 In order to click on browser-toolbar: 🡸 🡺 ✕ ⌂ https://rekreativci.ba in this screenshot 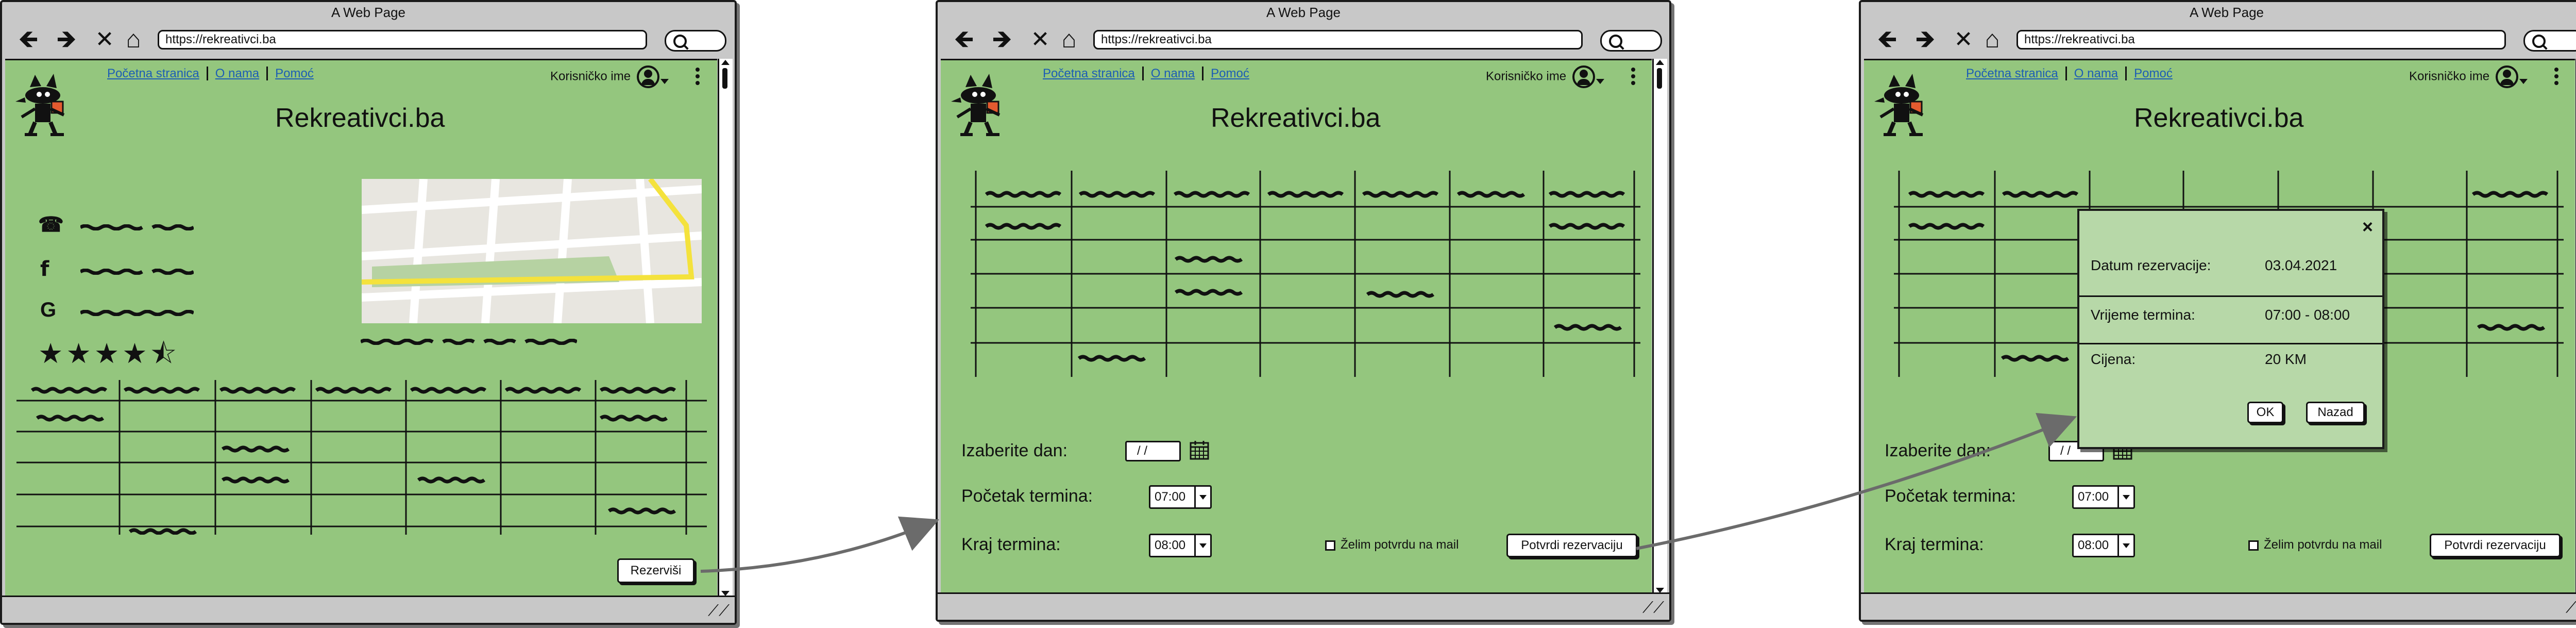, I will do `click(1303, 40)`.